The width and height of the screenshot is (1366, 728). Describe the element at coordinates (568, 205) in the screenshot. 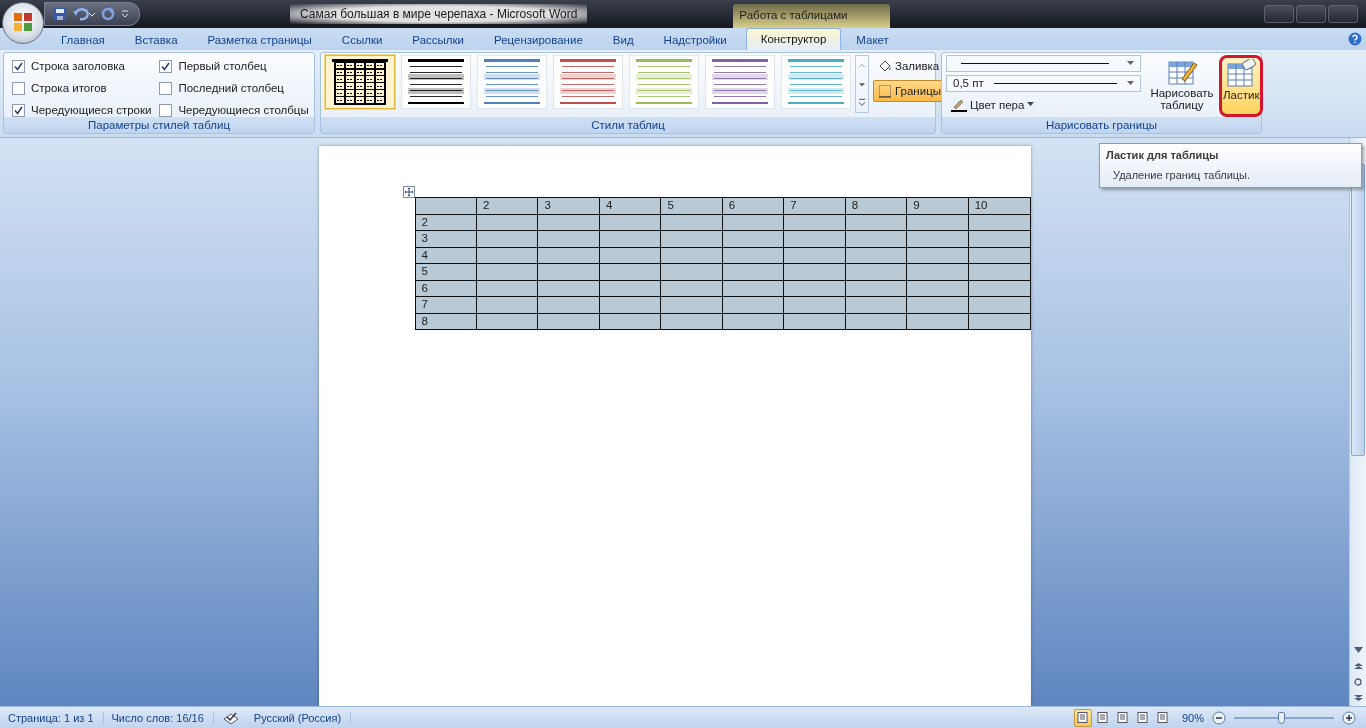

I see `table-cell: 3` at that location.